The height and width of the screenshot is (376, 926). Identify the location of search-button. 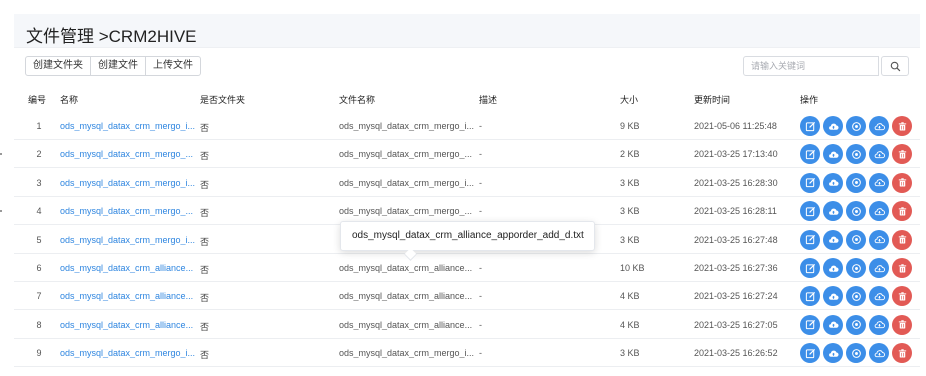
(895, 66).